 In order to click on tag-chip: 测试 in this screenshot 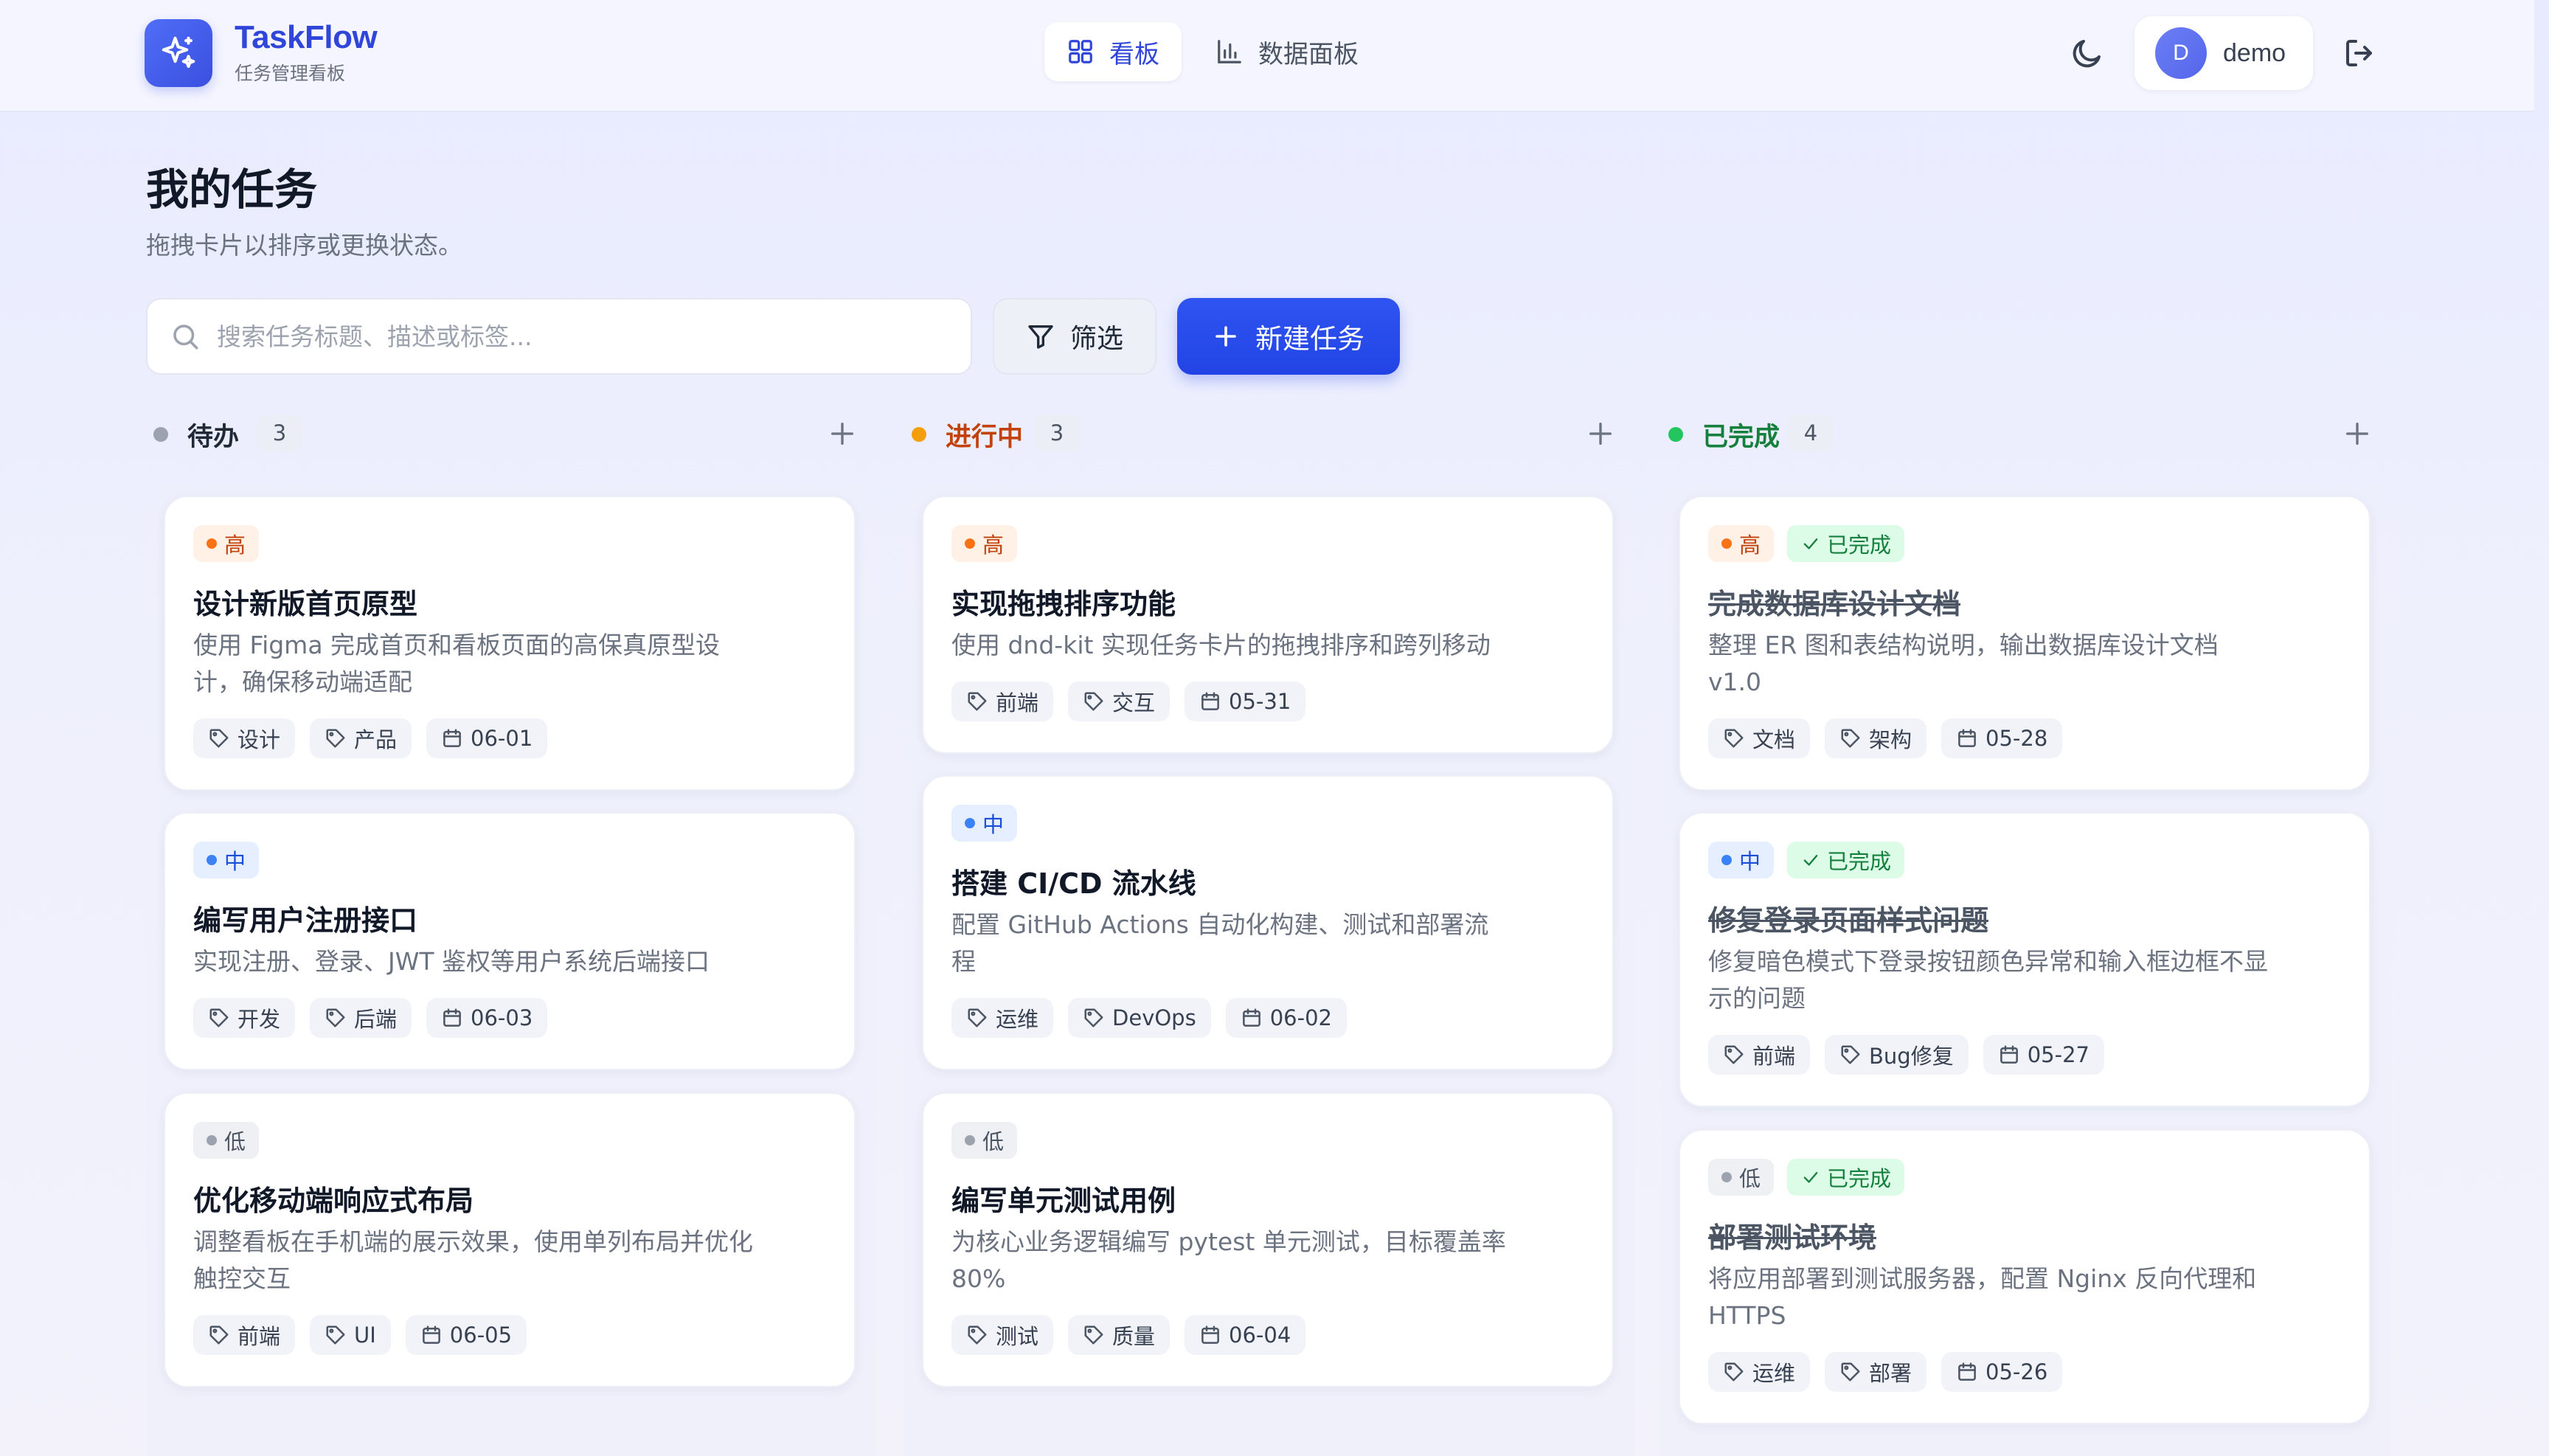, I will do `click(1002, 1335)`.